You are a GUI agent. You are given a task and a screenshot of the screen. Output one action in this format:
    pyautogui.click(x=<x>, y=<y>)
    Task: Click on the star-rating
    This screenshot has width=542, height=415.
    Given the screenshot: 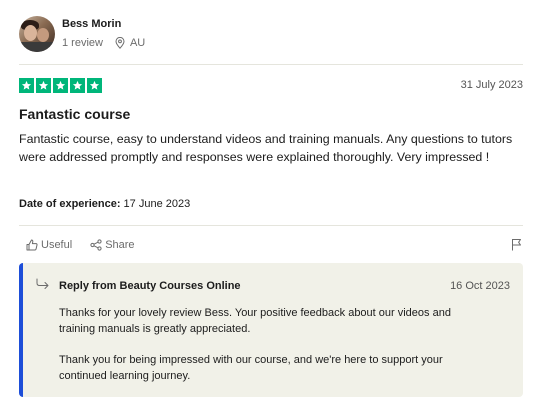 What is the action you would take?
    pyautogui.click(x=61, y=85)
    